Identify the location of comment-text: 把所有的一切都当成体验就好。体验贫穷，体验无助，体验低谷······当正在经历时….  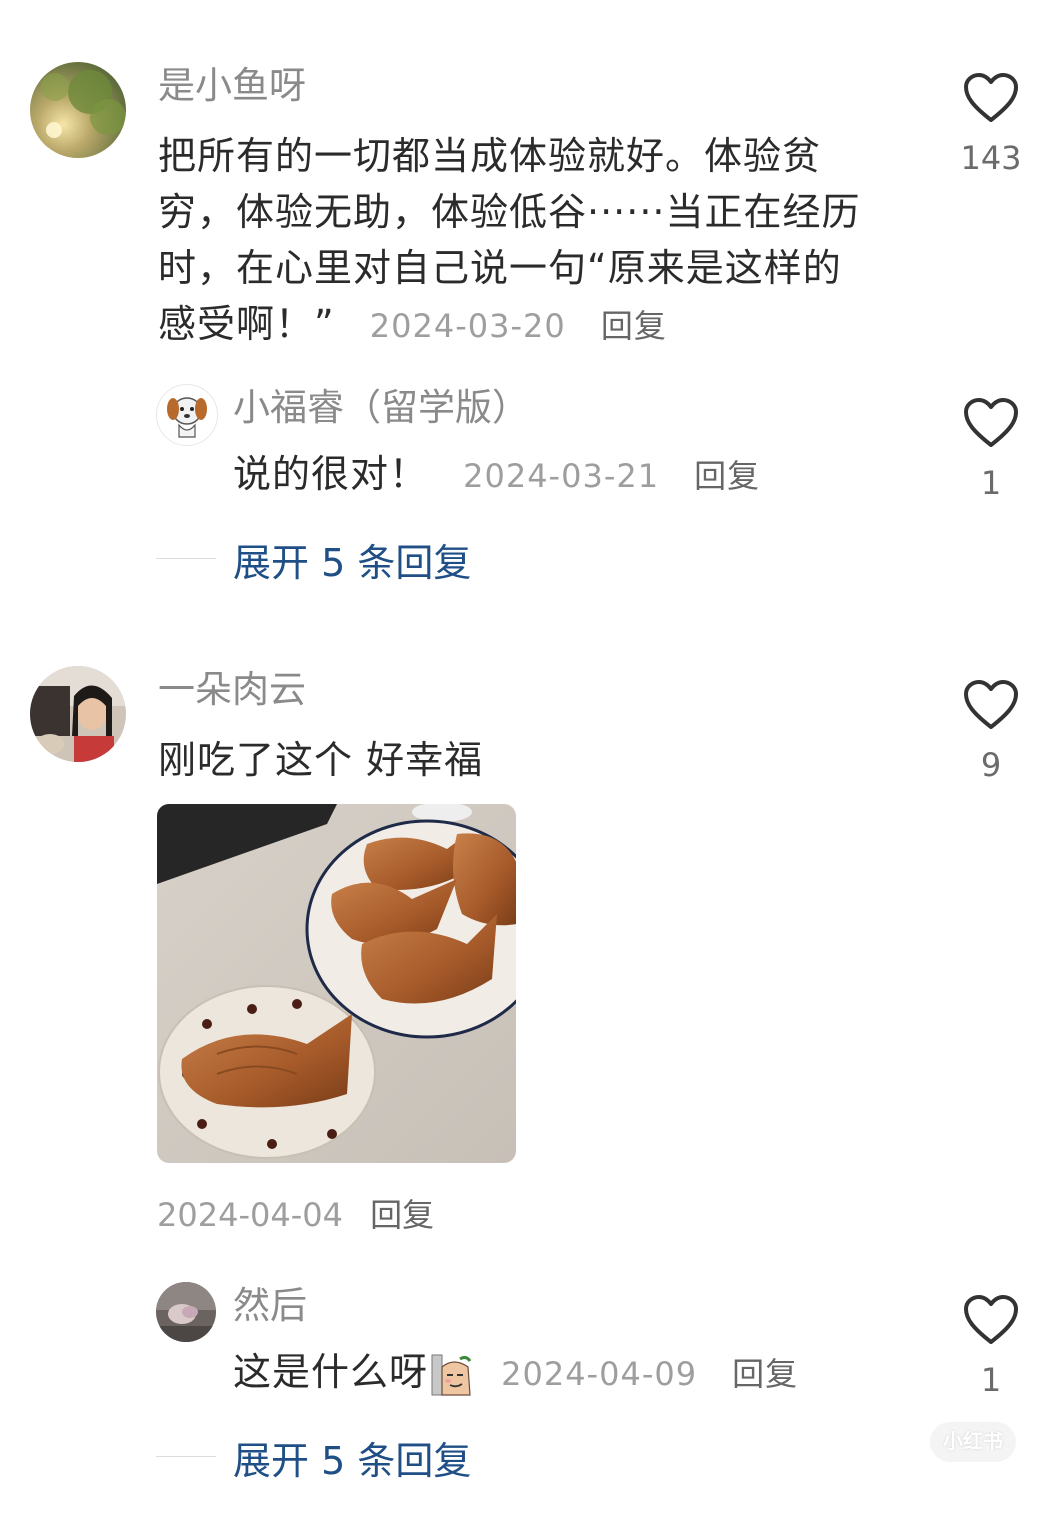
(518, 241).